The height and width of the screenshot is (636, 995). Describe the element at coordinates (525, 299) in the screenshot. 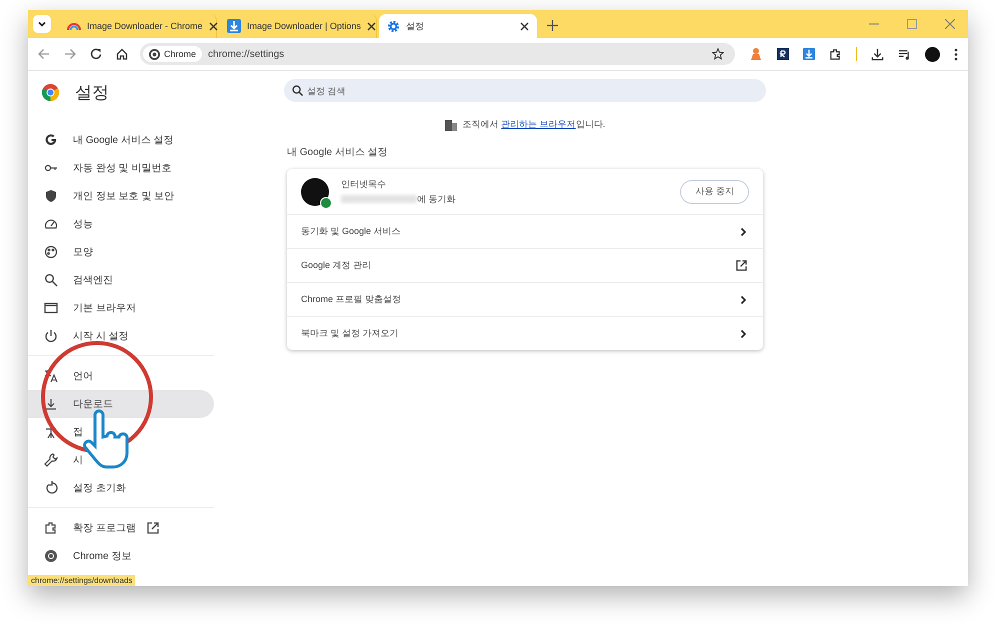

I see `settings-row: Chrome 프로필 맞춤설정` at that location.